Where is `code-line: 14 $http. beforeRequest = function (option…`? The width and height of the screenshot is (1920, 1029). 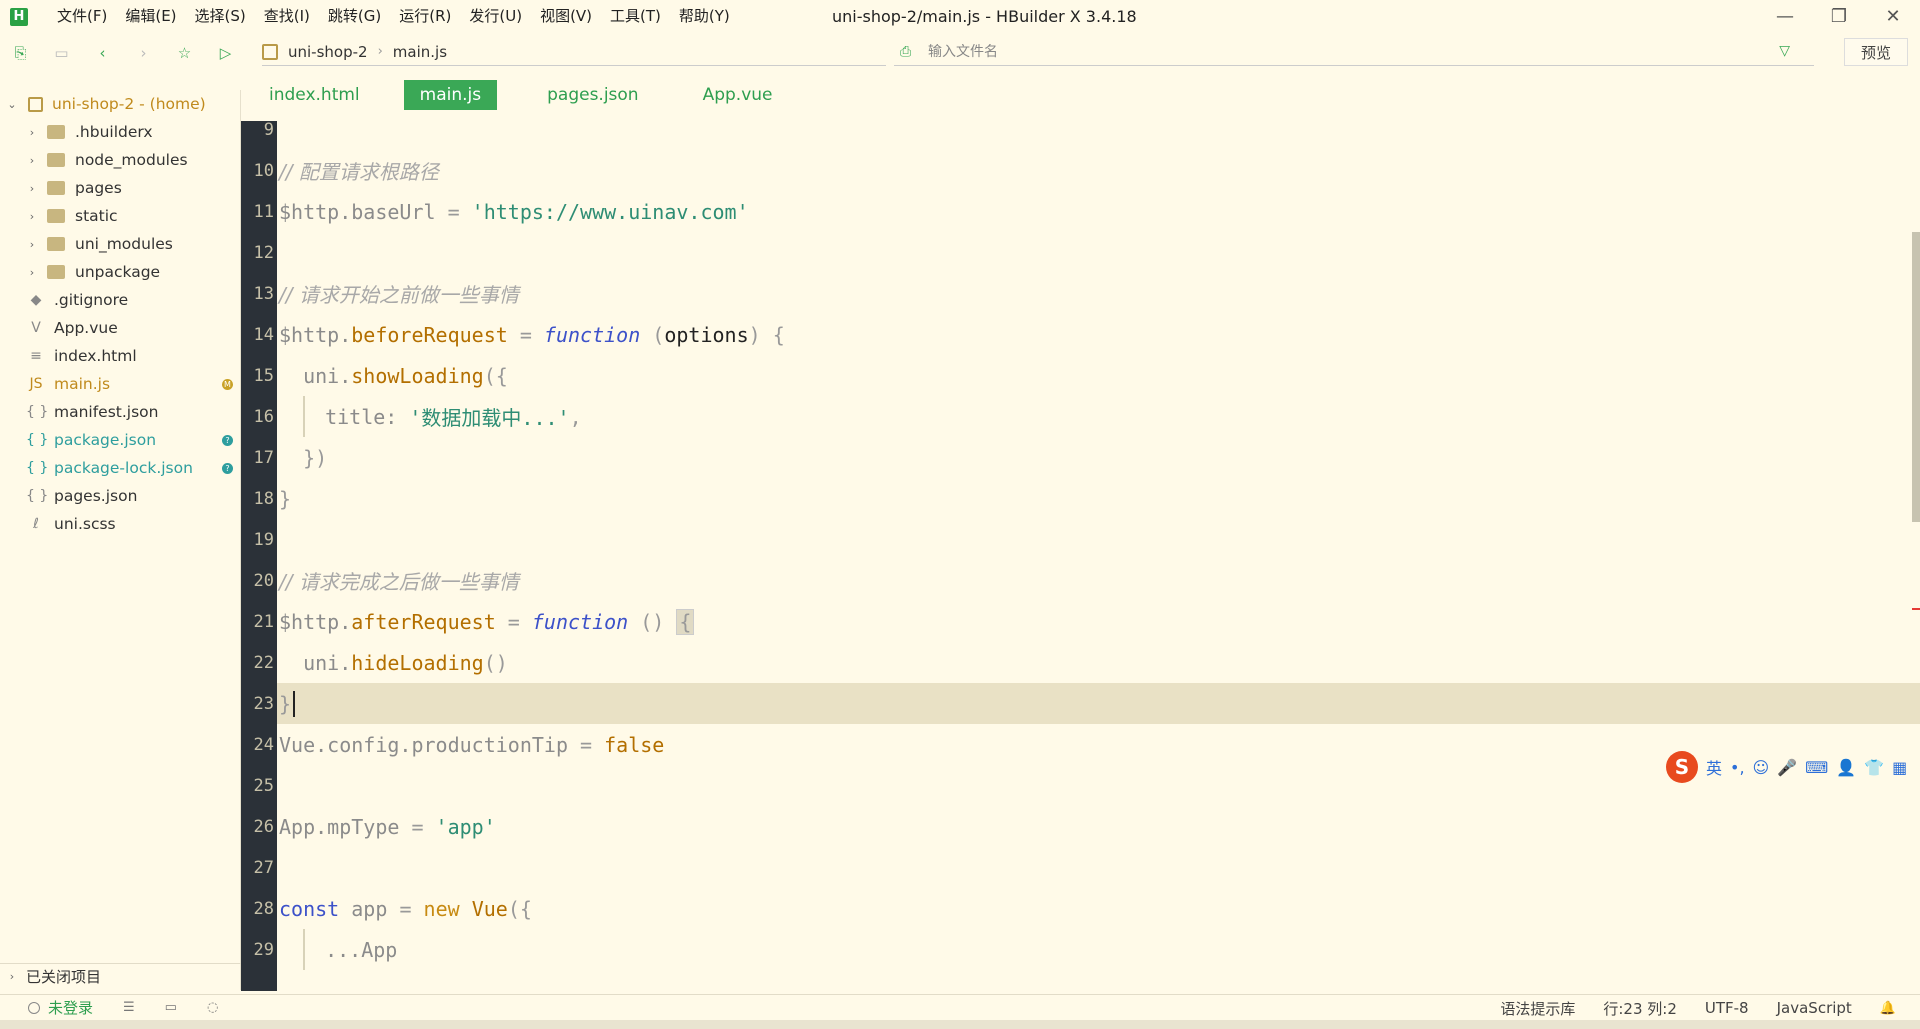 code-line: 14 $http. beforeRequest = function (option… is located at coordinates (1080, 334).